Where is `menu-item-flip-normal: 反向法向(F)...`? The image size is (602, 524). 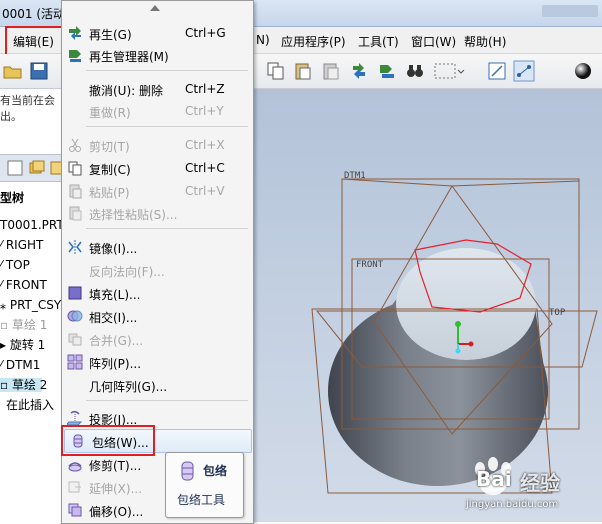 menu-item-flip-normal: 反向法向(F)... is located at coordinates (157, 270).